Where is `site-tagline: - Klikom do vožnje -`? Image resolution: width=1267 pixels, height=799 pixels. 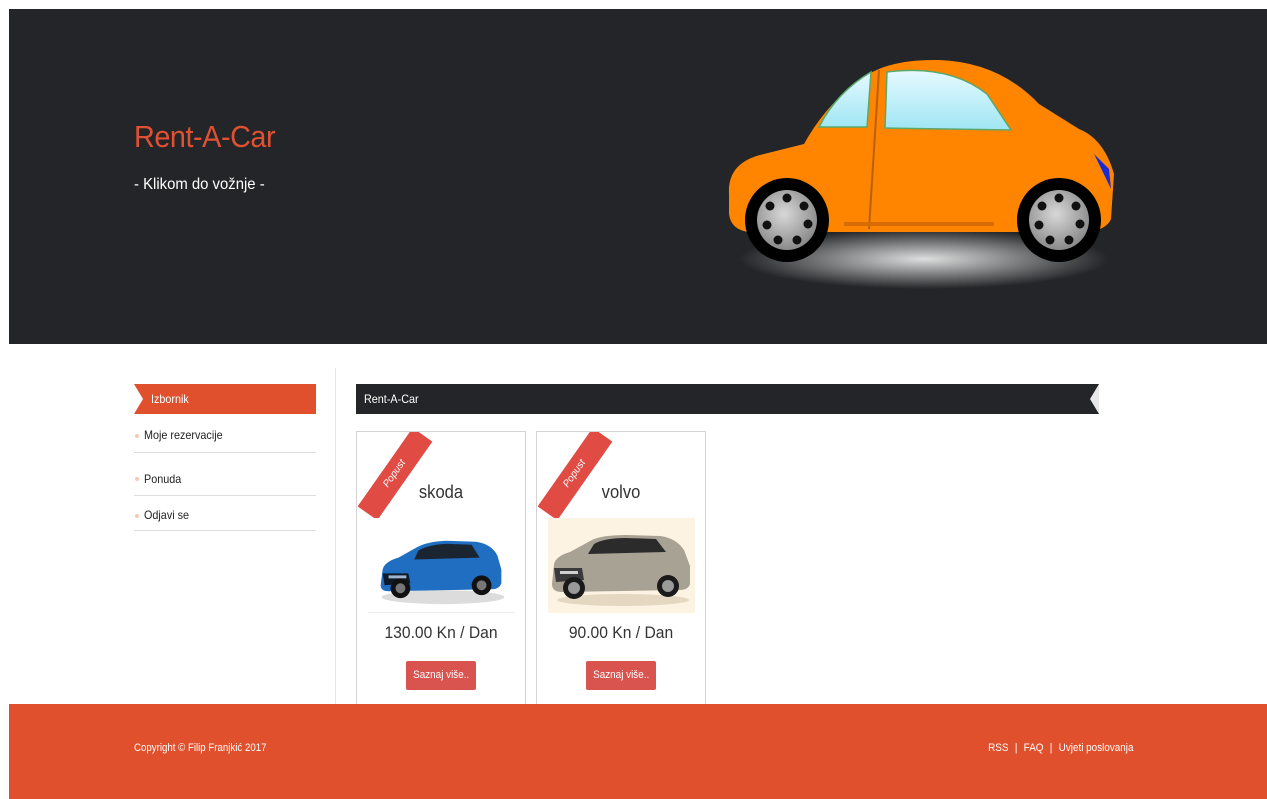 site-tagline: - Klikom do vožnje - is located at coordinates (199, 184).